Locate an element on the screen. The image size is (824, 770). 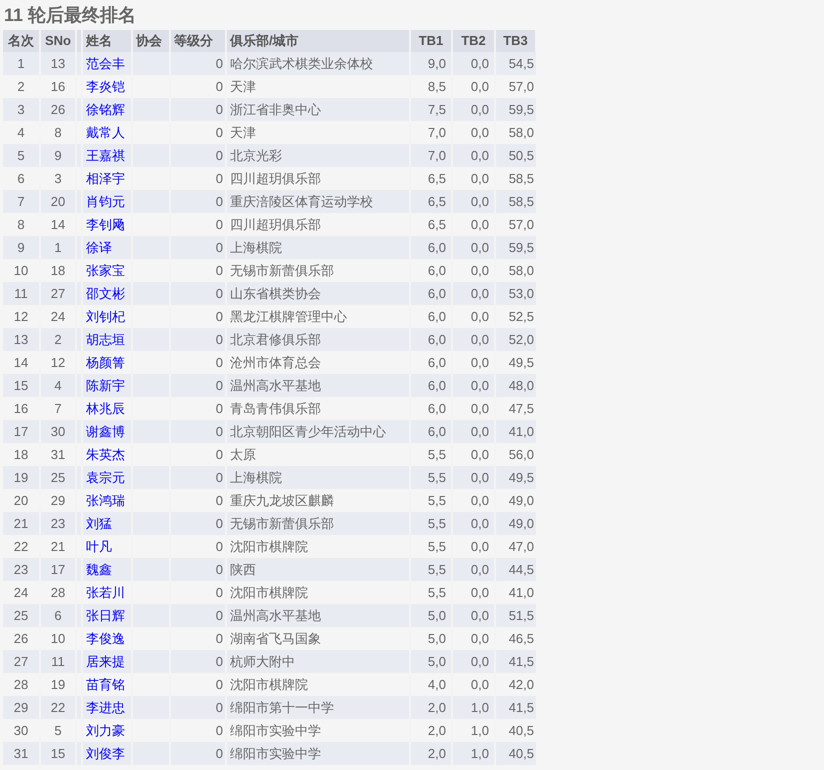
player-name-link: 李进忠 is located at coordinates (105, 707).